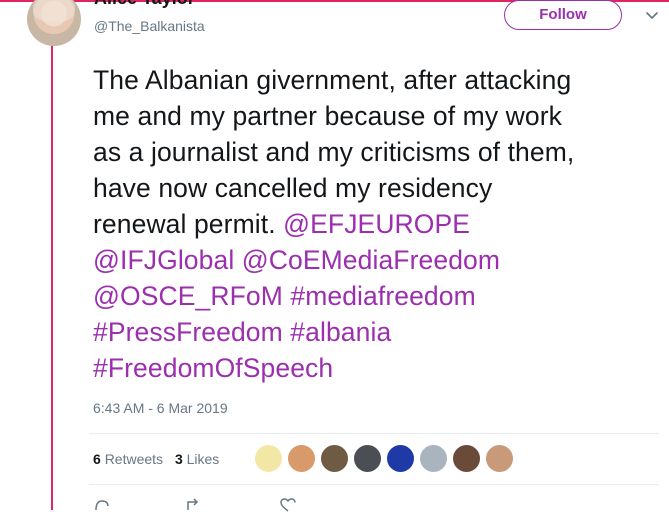  I want to click on retweets-count: 6, so click(97, 459).